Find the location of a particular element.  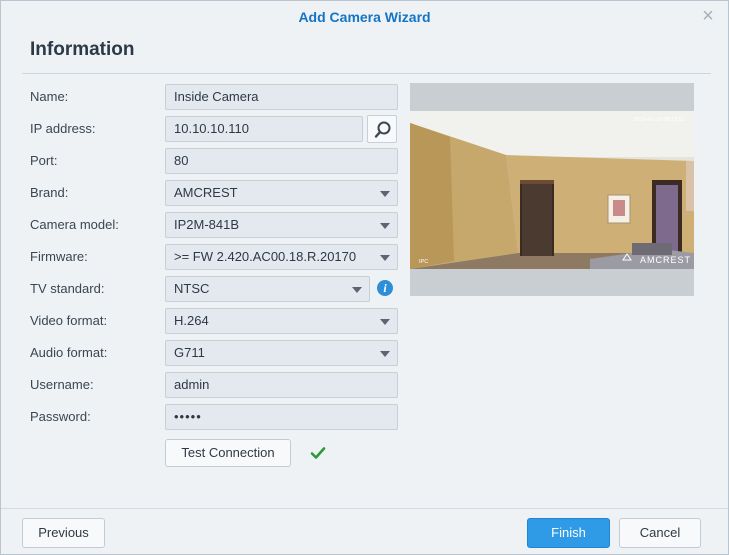

camera-model-label: Camera model: is located at coordinates (74, 224).